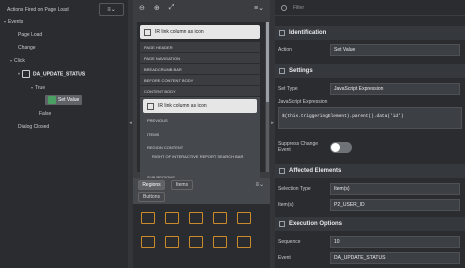  What do you see at coordinates (284, 258) in the screenshot?
I see `event-label: Event` at bounding box center [284, 258].